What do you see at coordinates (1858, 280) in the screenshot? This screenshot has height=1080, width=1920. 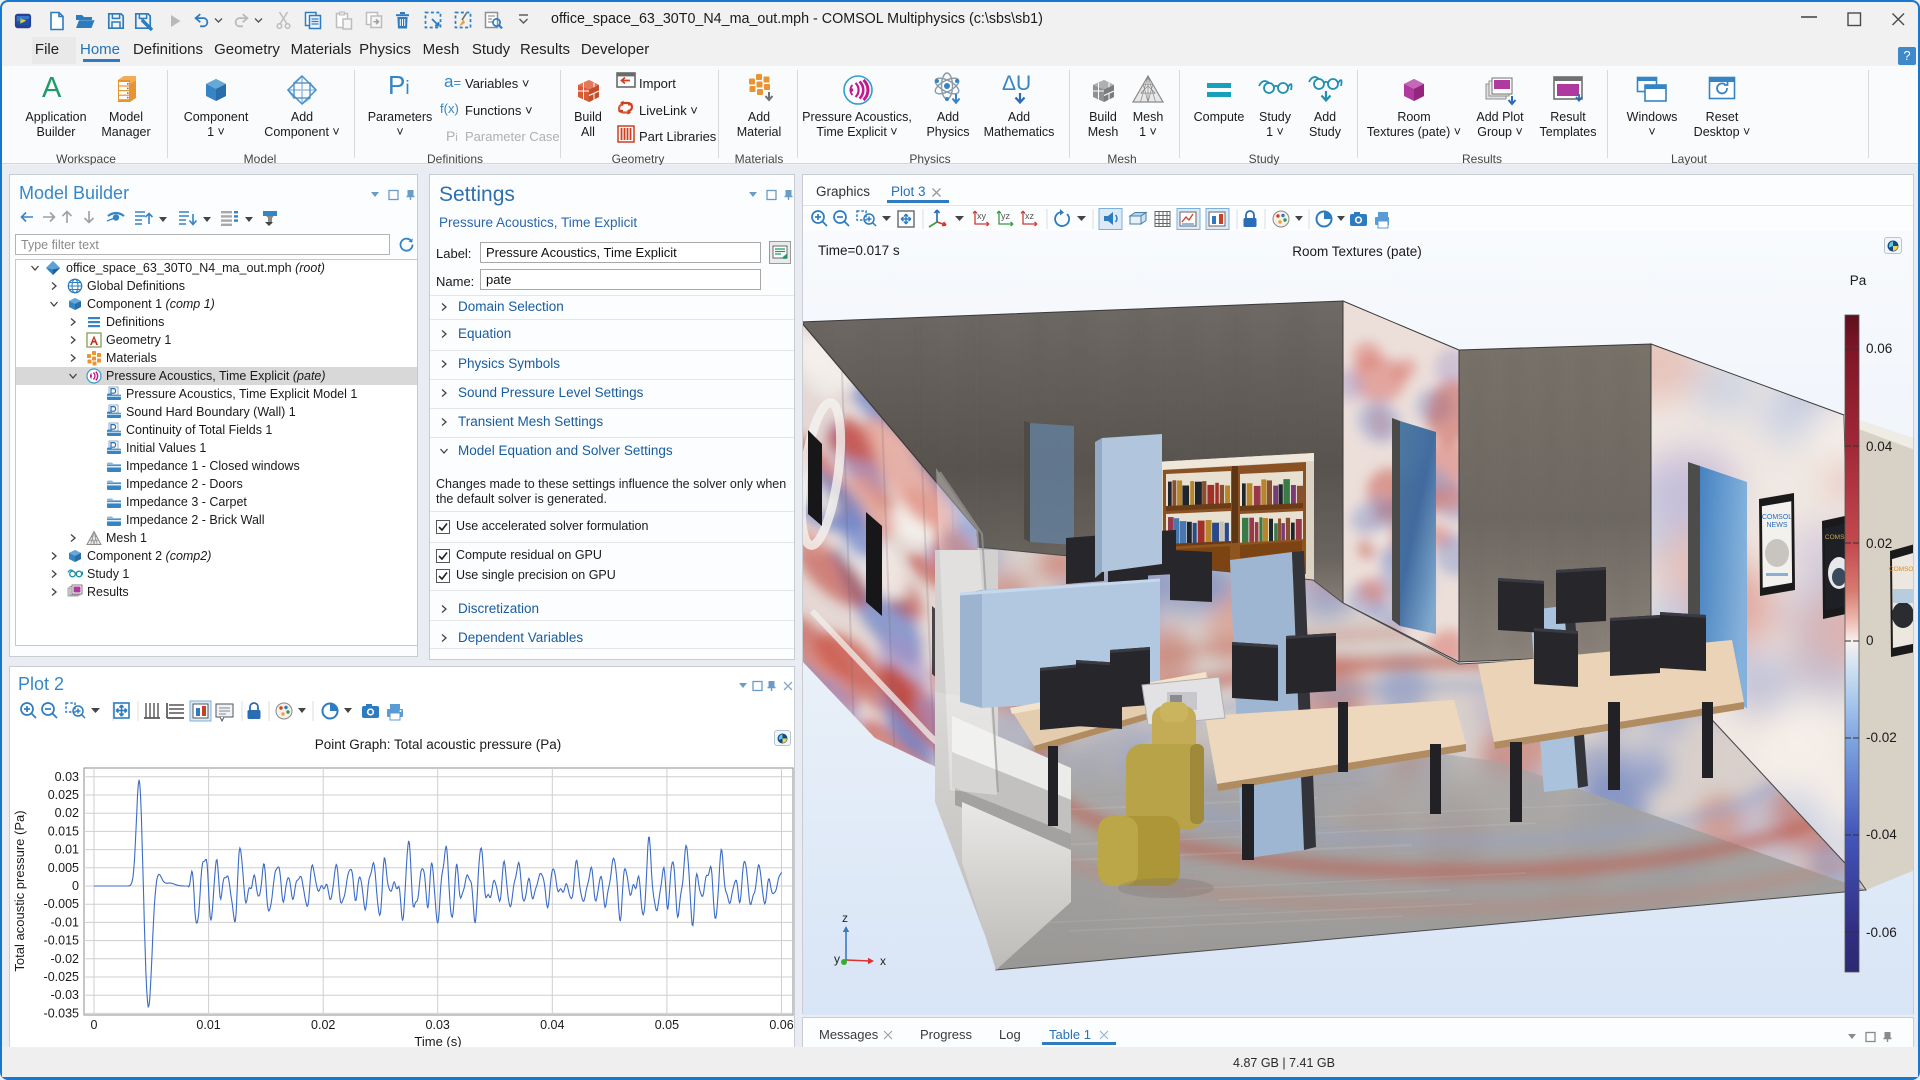 I see `svg-text: Pa` at bounding box center [1858, 280].